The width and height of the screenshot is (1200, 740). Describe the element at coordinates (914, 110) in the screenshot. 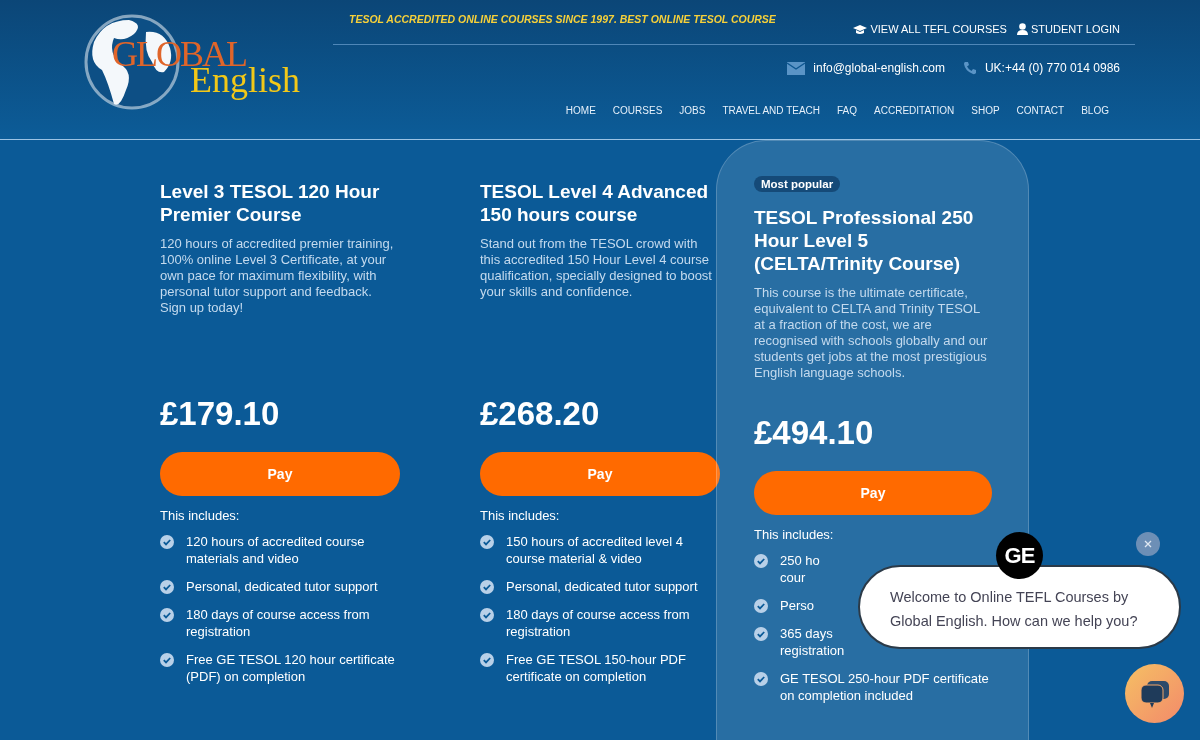

I see `nav-link: ACCREDITATION` at that location.